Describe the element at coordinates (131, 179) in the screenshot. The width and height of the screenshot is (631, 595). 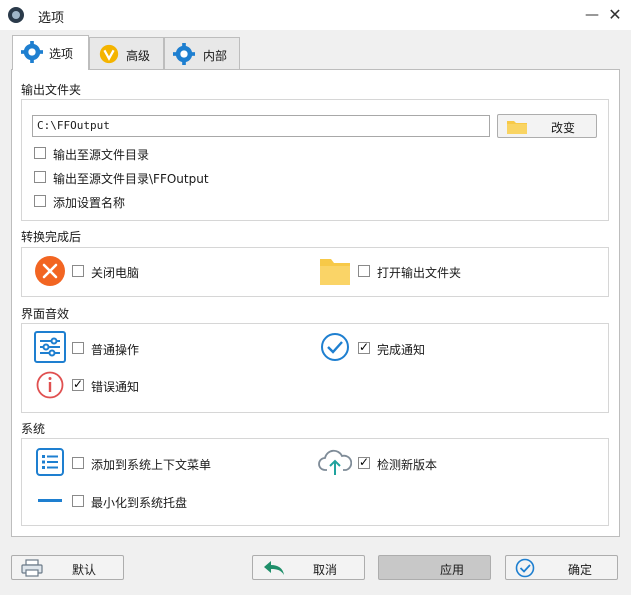
I see `output-to-source-ffoutput-label: 输出至源文件目录\FFOutput` at that location.